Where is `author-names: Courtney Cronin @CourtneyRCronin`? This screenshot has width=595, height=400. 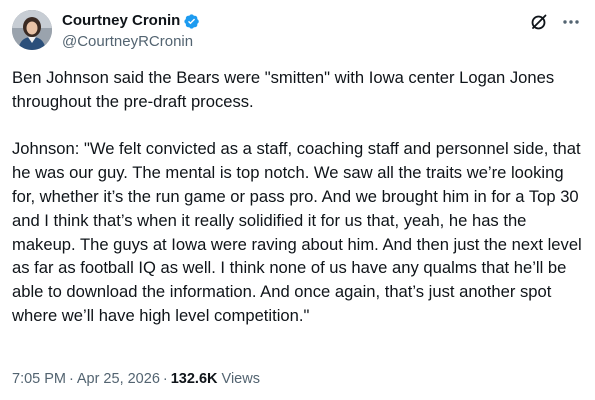
author-names: Courtney Cronin @CourtneyRCronin is located at coordinates (131, 31).